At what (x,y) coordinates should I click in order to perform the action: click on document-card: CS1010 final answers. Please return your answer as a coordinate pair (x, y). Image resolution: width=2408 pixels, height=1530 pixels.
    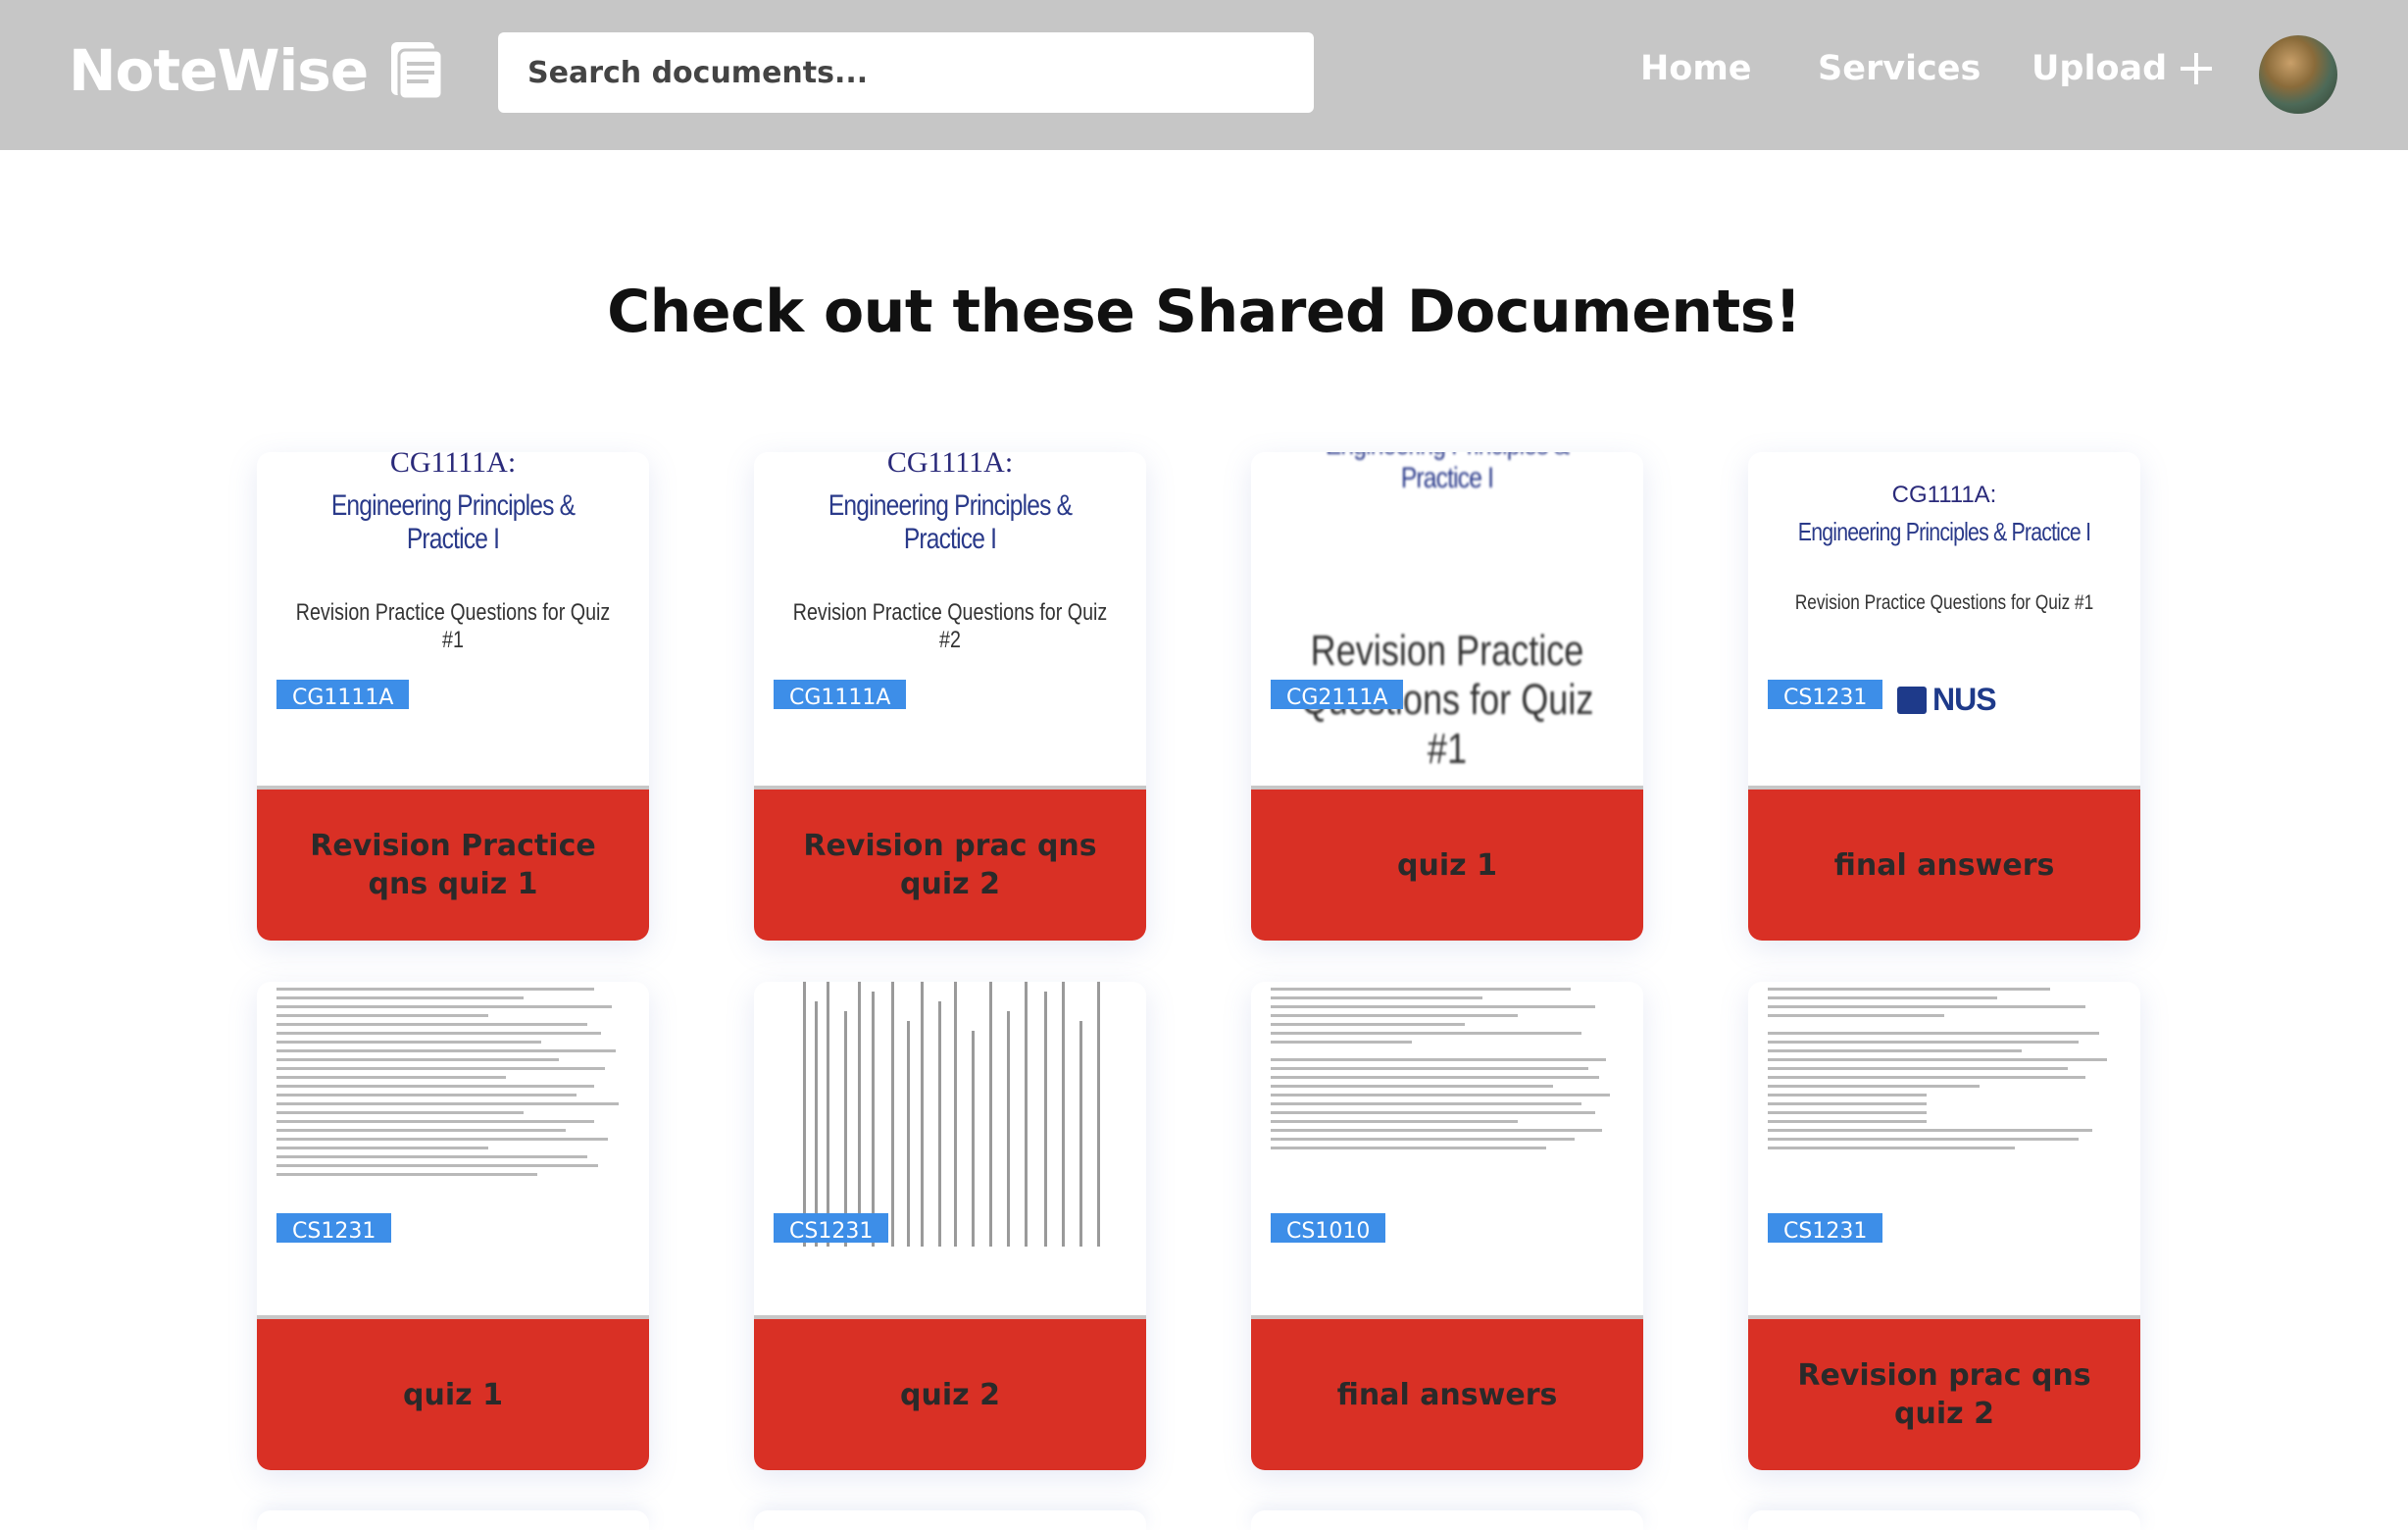
    Looking at the image, I should click on (1447, 1226).